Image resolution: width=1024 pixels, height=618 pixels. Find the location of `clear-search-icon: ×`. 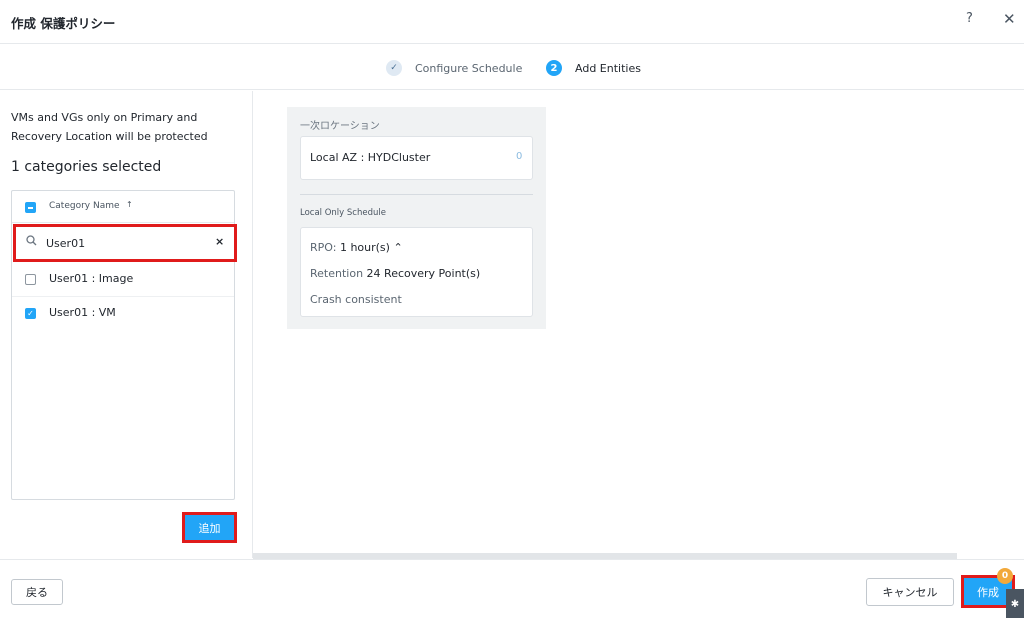

clear-search-icon: × is located at coordinates (219, 241).